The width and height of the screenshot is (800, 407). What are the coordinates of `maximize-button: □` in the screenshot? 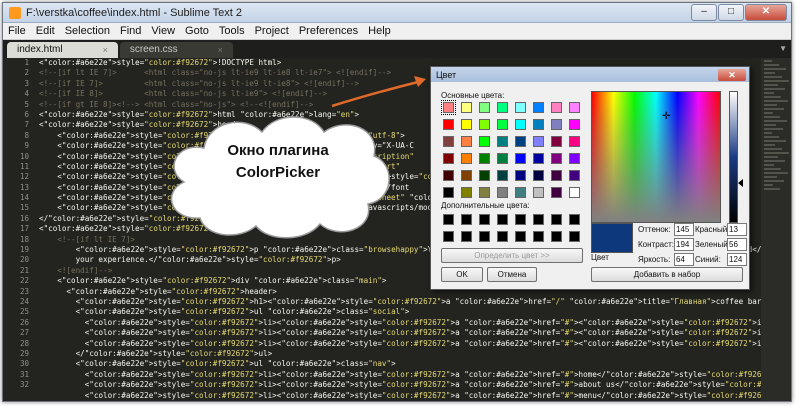 It's located at (731, 12).